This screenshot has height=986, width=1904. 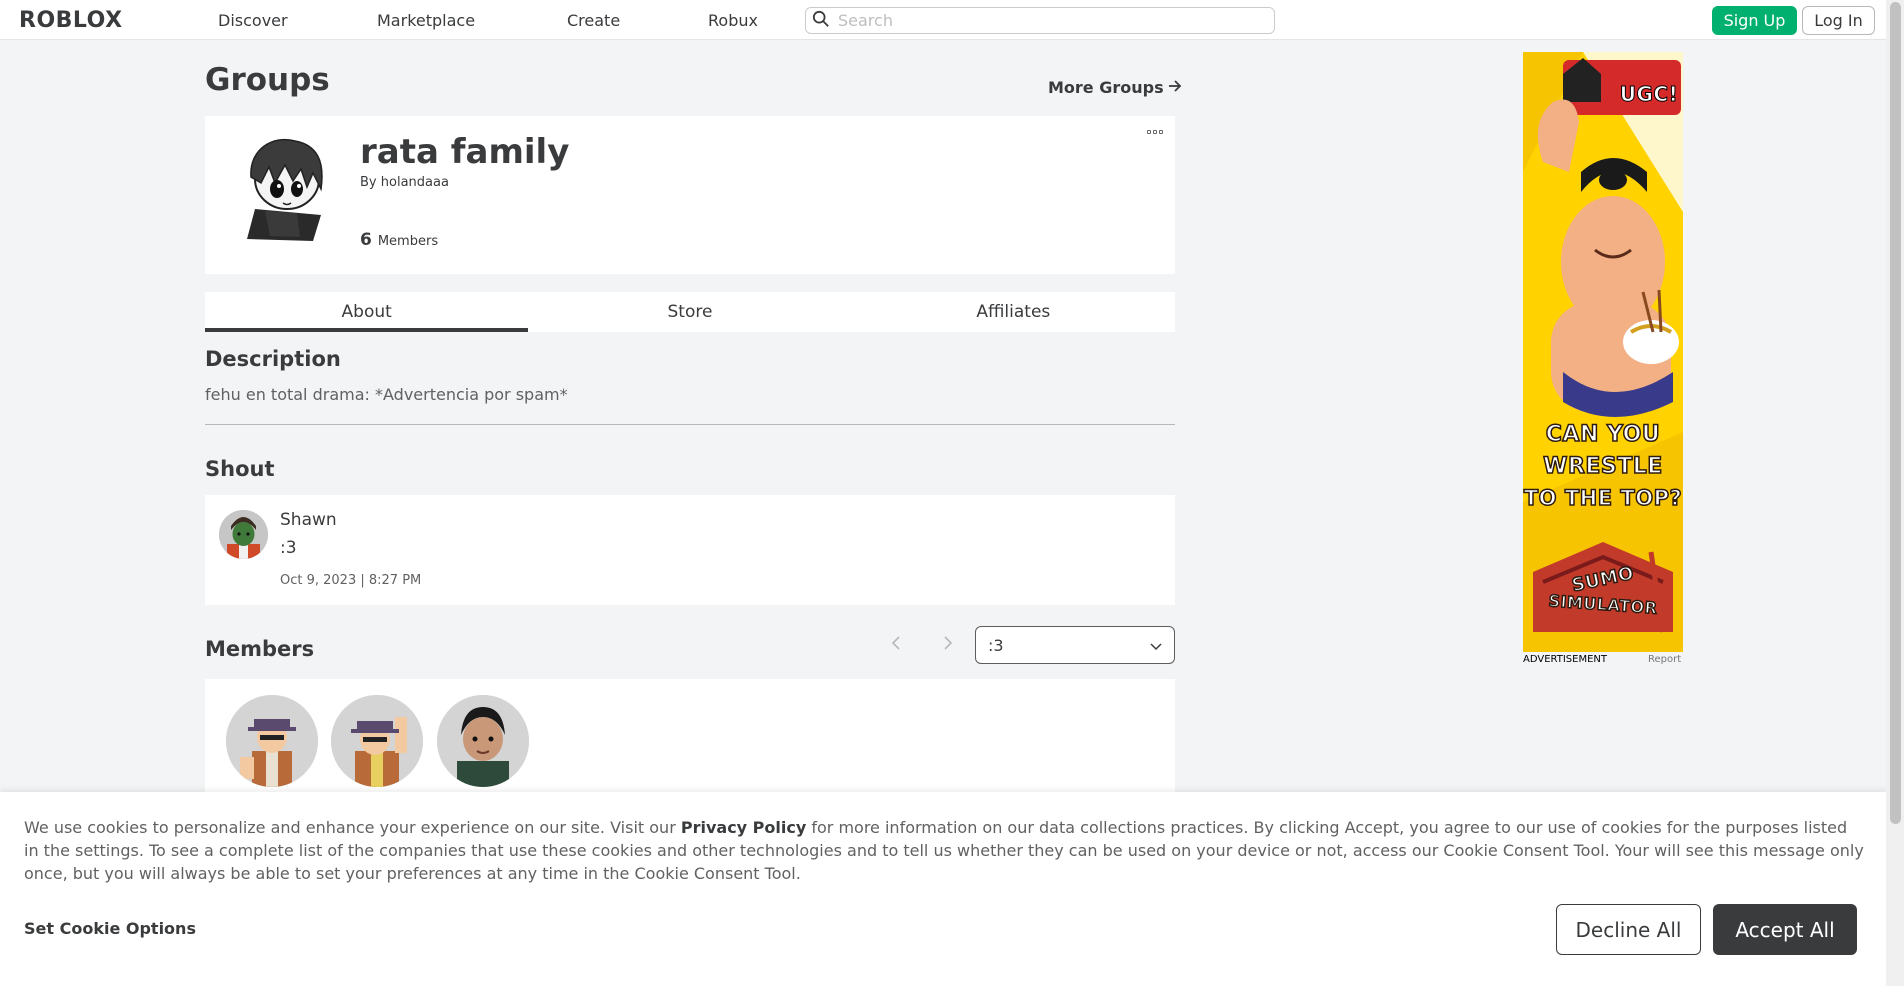 What do you see at coordinates (1838, 20) in the screenshot?
I see `log-in-button: Log In` at bounding box center [1838, 20].